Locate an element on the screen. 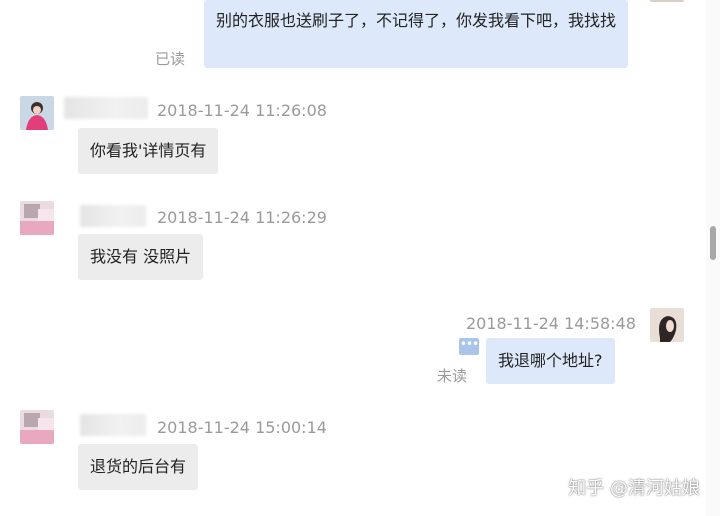 The width and height of the screenshot is (720, 516). read-status: 已读 is located at coordinates (170, 59).